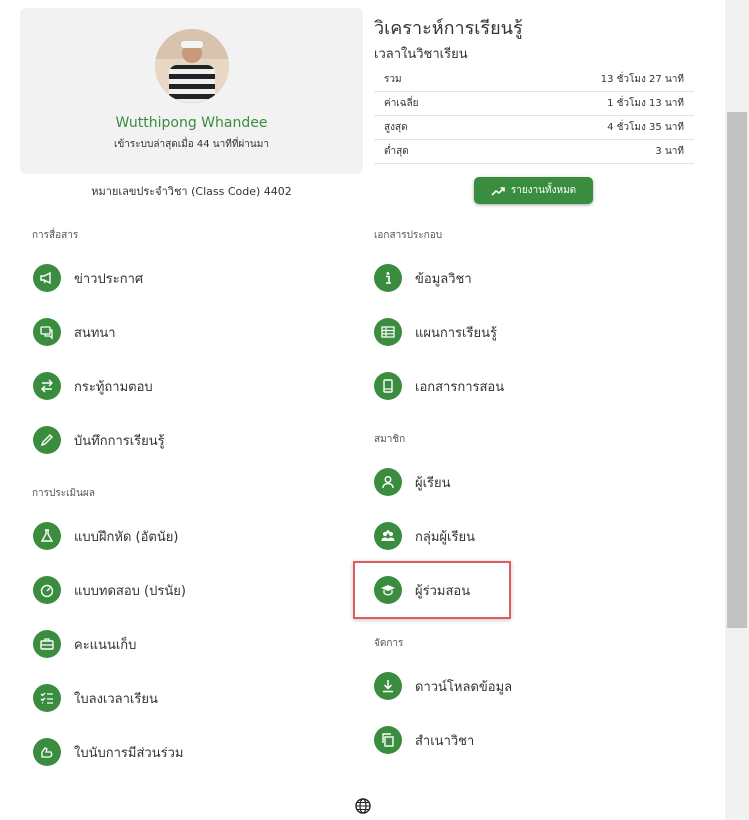  What do you see at coordinates (456, 333) in the screenshot?
I see `menu-label: แผนการเรียนรู้` at bounding box center [456, 333].